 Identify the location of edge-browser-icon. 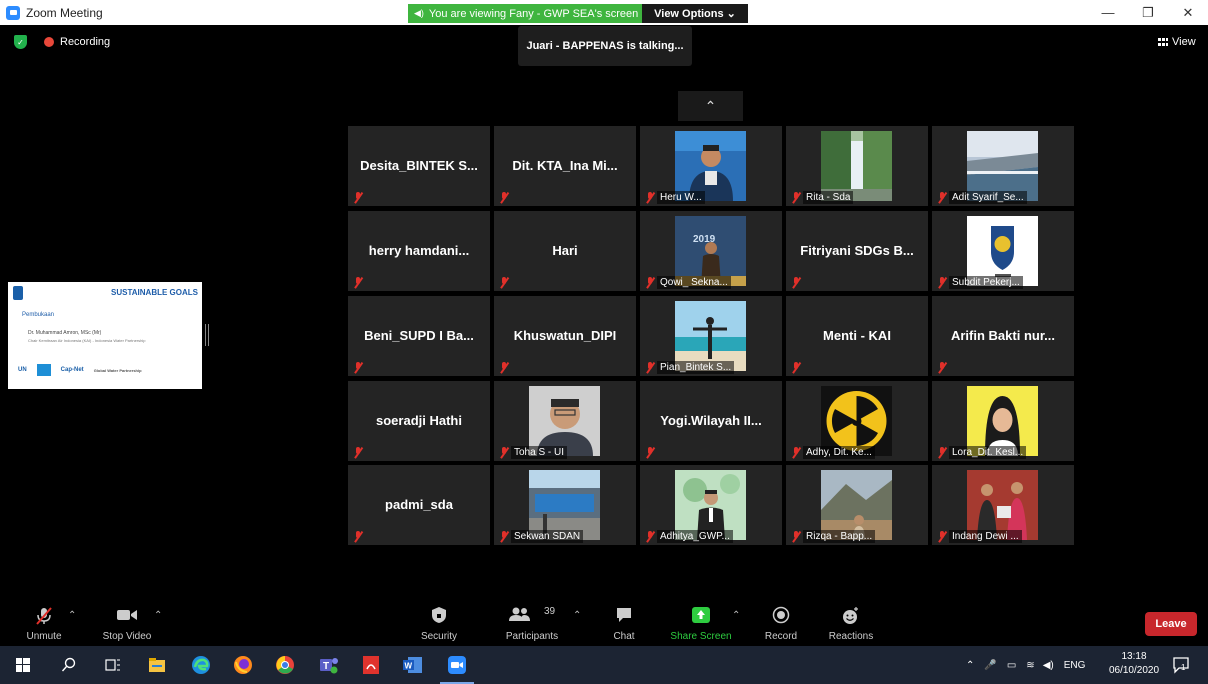
(201, 665).